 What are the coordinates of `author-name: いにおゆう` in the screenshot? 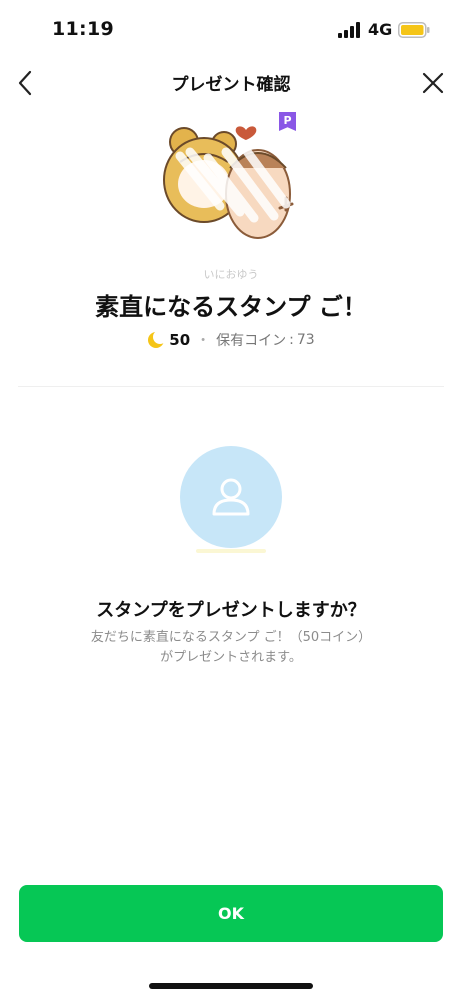 It's located at (231, 274).